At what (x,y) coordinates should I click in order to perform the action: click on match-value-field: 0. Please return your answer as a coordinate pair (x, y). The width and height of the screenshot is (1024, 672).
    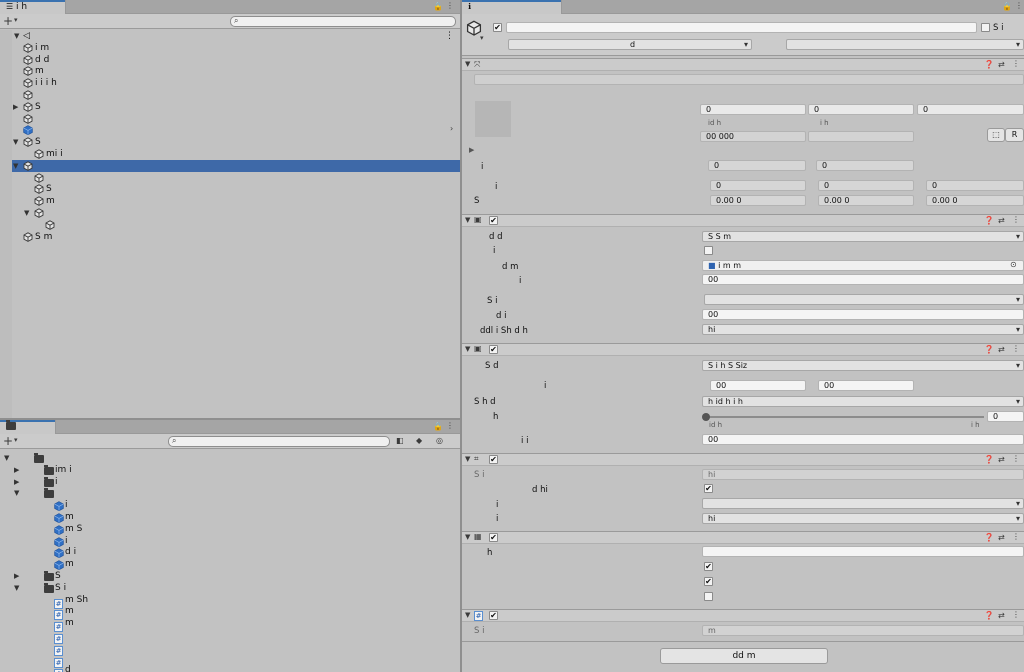
    Looking at the image, I should click on (1005, 416).